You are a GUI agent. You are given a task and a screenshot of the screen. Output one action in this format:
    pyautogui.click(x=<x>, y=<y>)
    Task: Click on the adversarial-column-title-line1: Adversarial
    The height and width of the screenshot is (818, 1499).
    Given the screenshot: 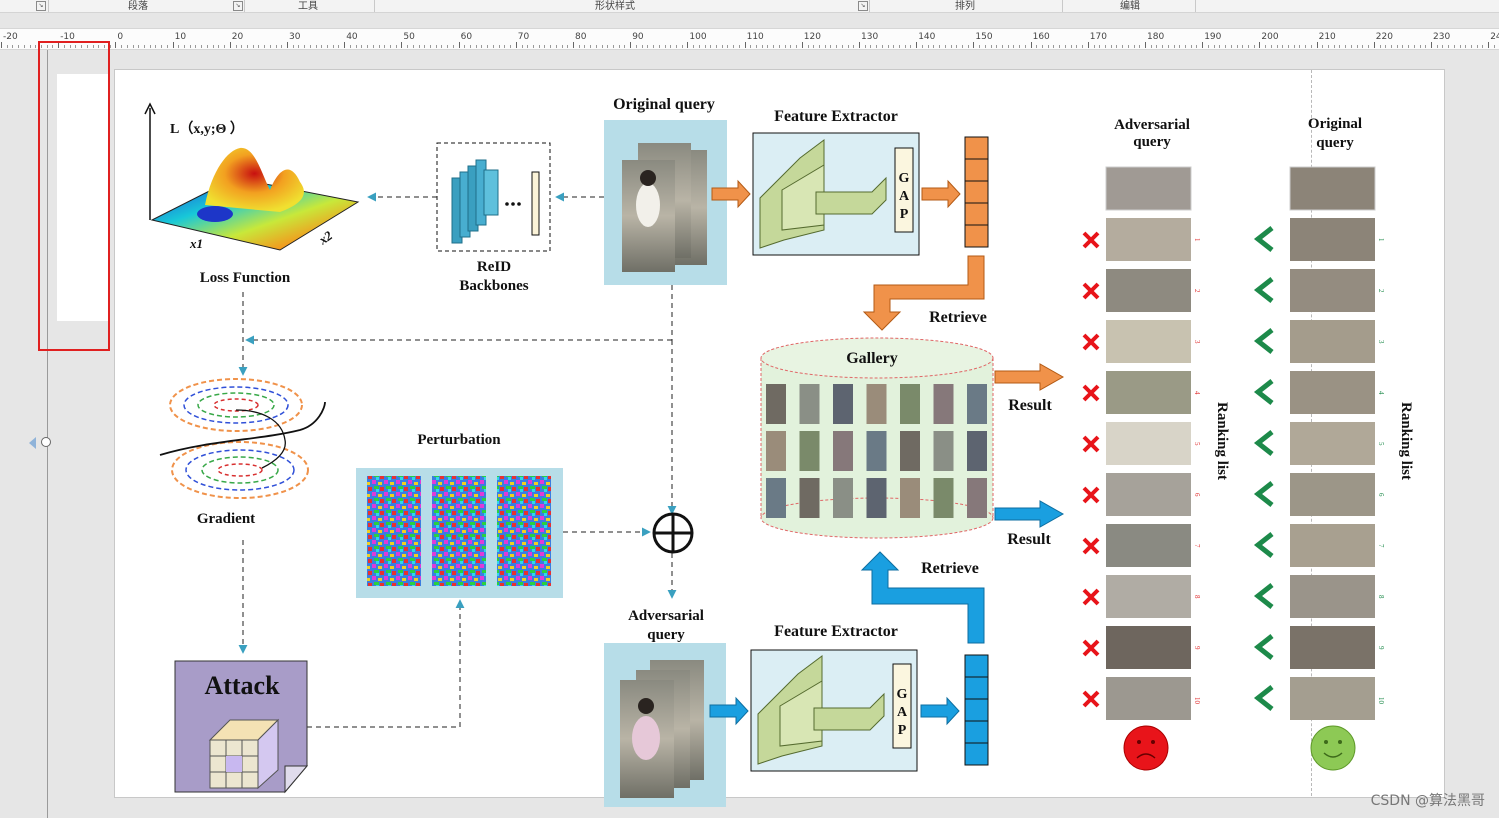 What is the action you would take?
    pyautogui.click(x=1152, y=125)
    